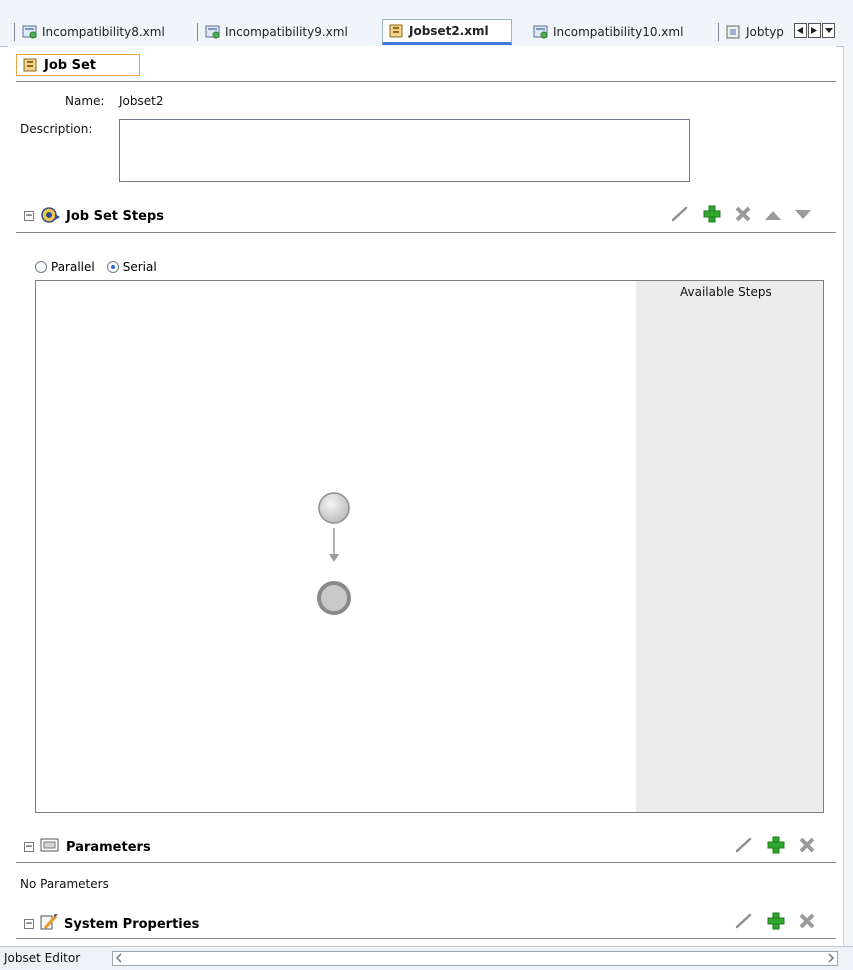 This screenshot has height=970, width=853. Describe the element at coordinates (132, 924) in the screenshot. I see `section-title: System Properties` at that location.